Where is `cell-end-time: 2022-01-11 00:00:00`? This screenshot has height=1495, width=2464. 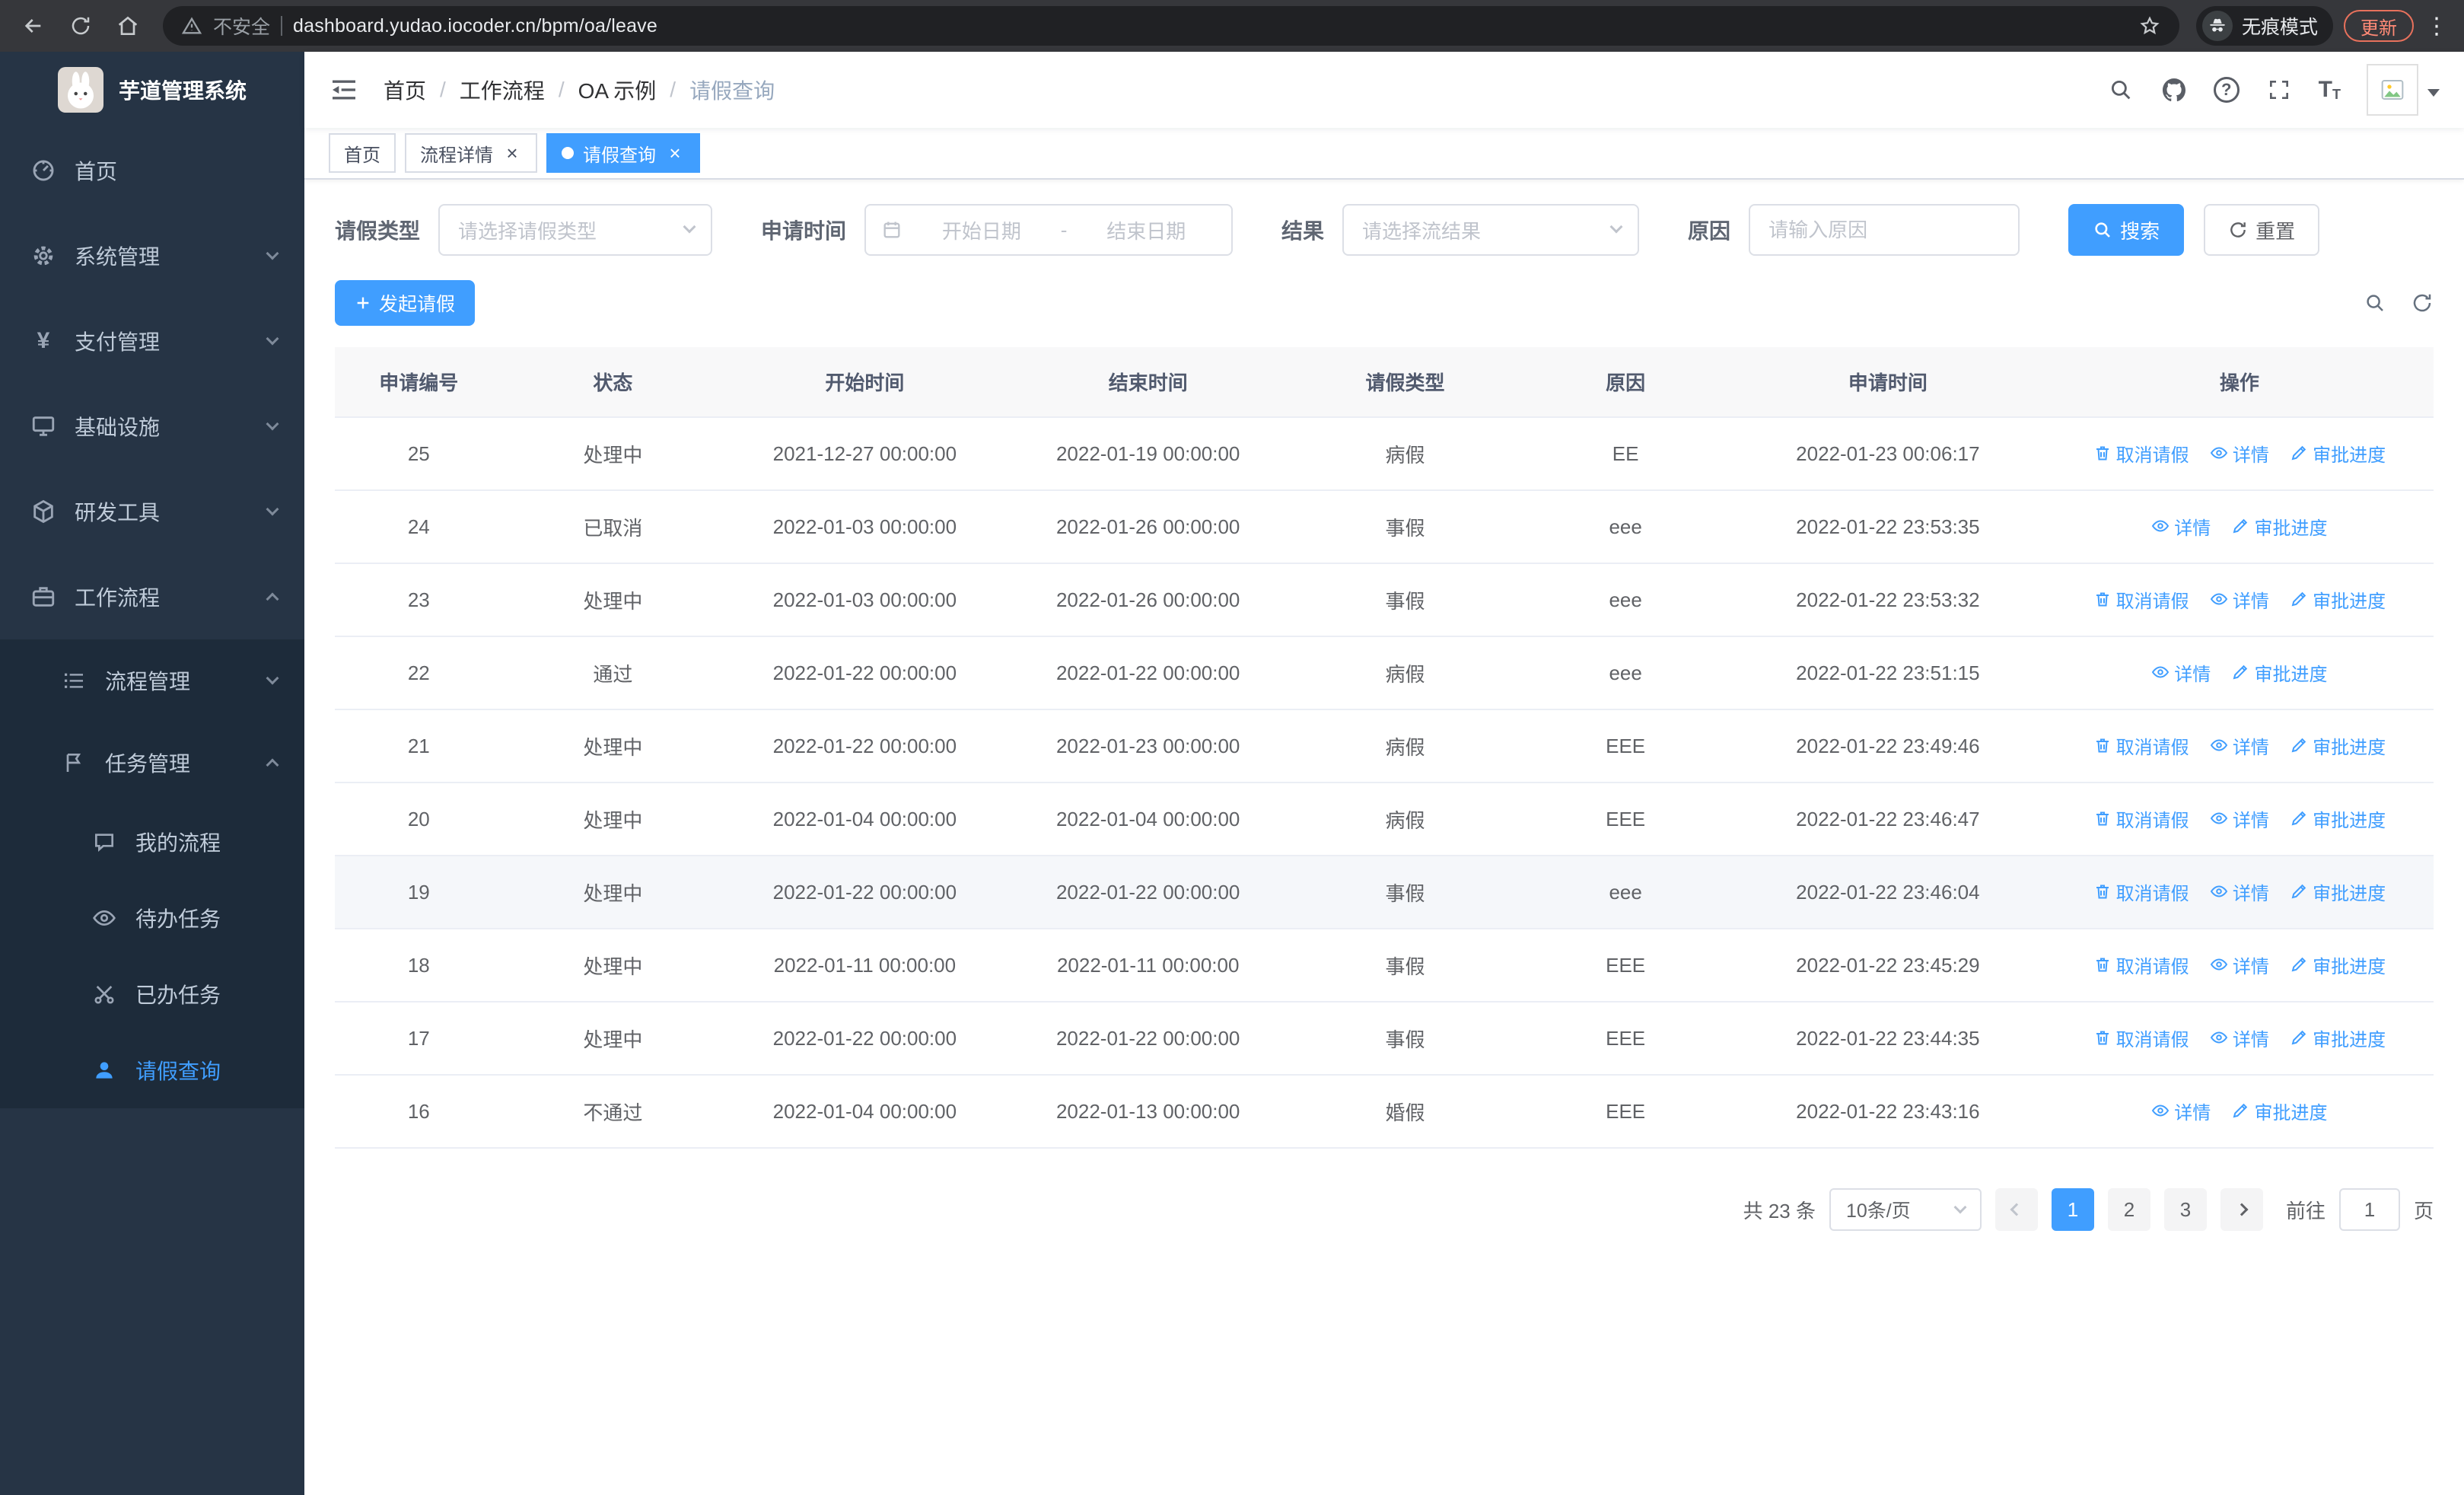
cell-end-time: 2022-01-11 00:00:00 is located at coordinates (1148, 966).